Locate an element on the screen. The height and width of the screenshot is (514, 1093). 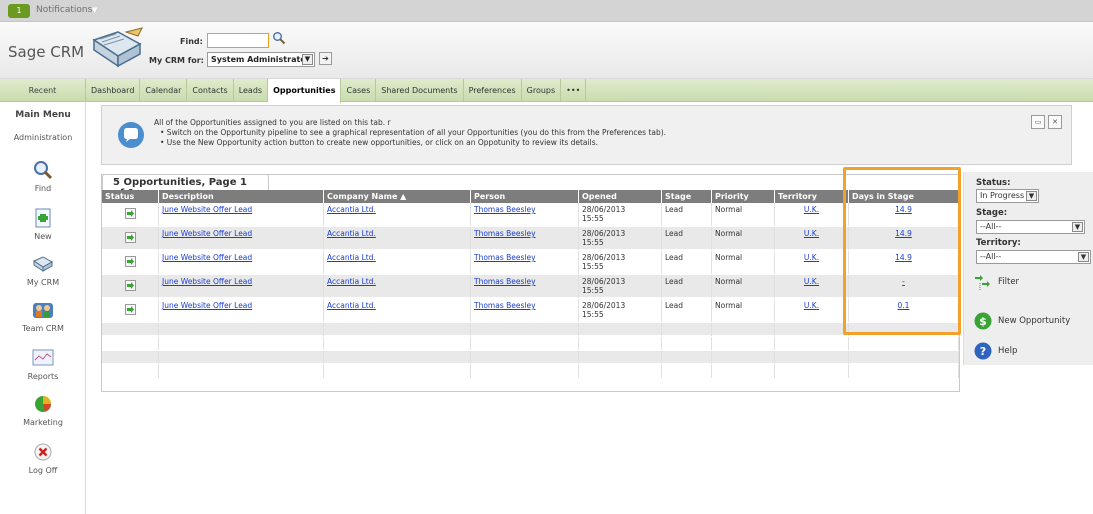
new-opportunity-label: New Opportunity is located at coordinates (1034, 321).